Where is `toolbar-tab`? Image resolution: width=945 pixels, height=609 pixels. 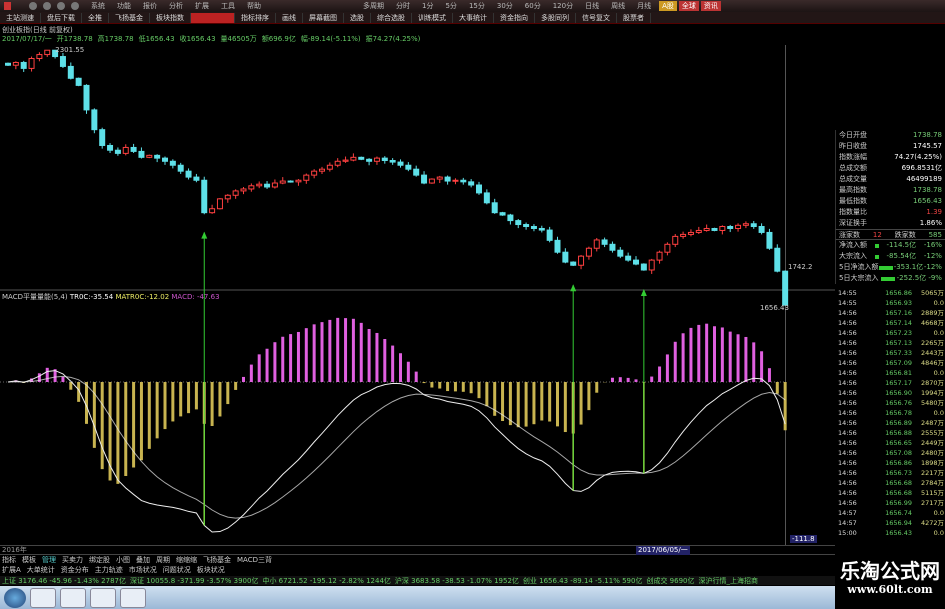
toolbar-tab is located at coordinates (213, 17).